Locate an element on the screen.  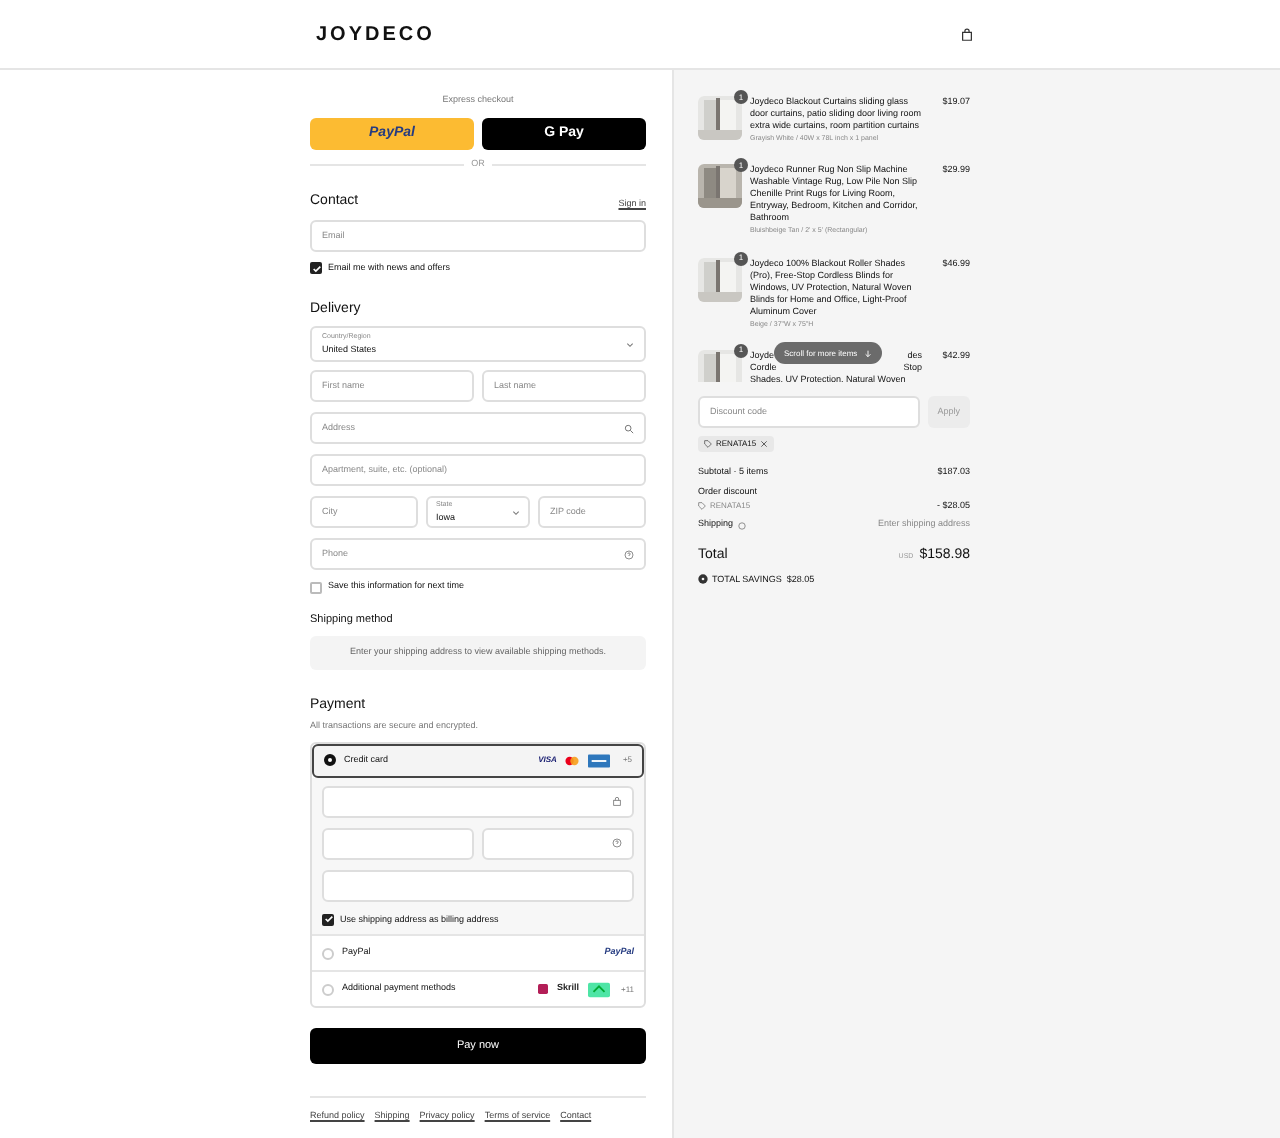
logo: JOYDECO is located at coordinates (375, 34).